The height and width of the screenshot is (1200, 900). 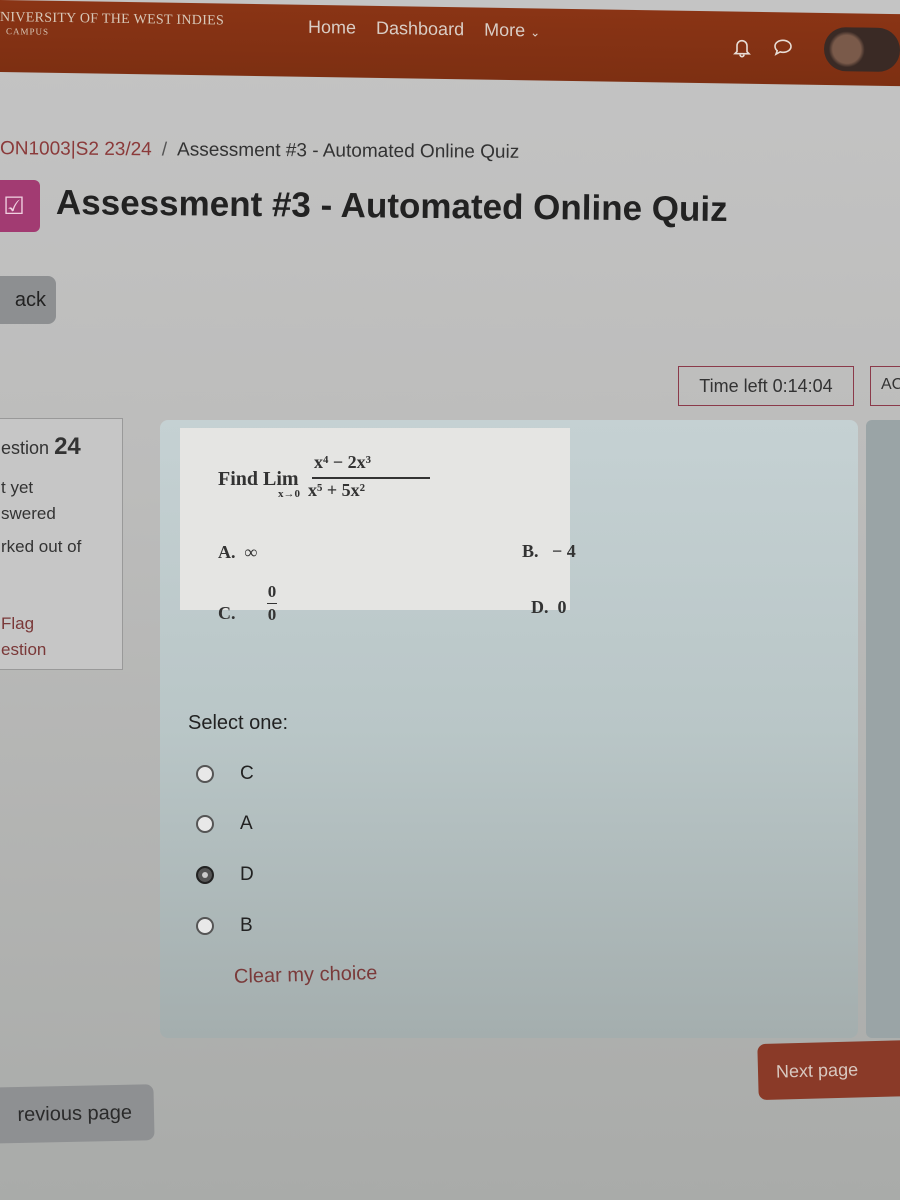 What do you see at coordinates (25, 448) in the screenshot?
I see `question-word: estion` at bounding box center [25, 448].